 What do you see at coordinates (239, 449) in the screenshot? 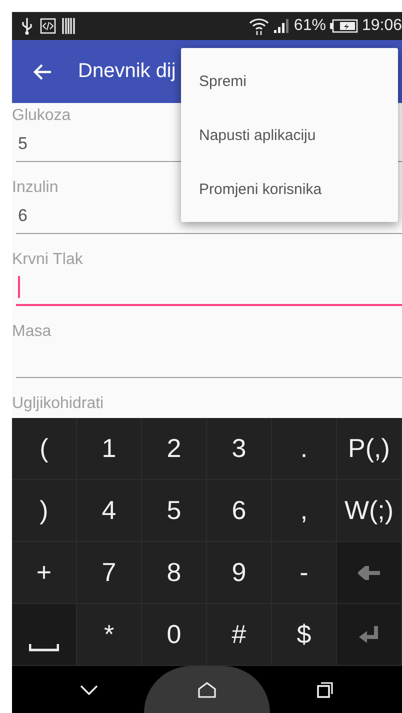
I see `key: 3` at bounding box center [239, 449].